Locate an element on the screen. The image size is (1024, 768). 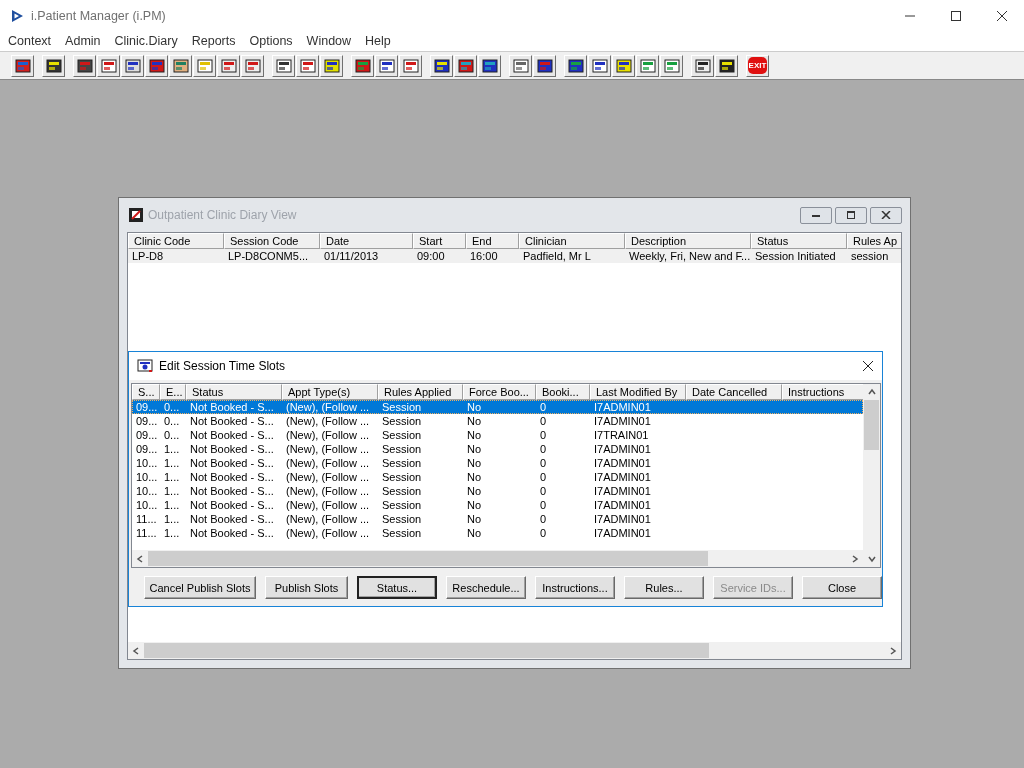
close-button is located at coordinates (886, 215).